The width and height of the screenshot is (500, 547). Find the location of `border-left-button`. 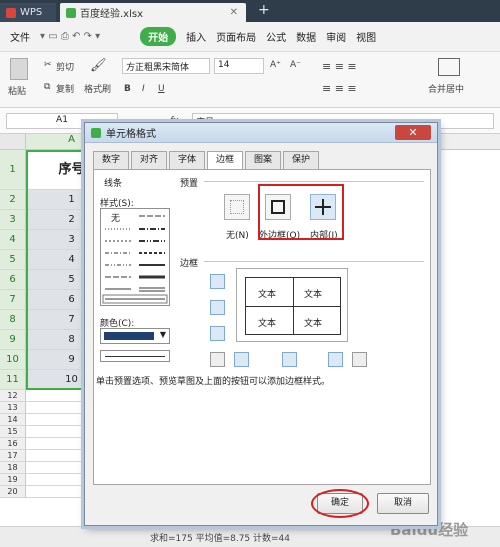

border-left-button is located at coordinates (241, 359).